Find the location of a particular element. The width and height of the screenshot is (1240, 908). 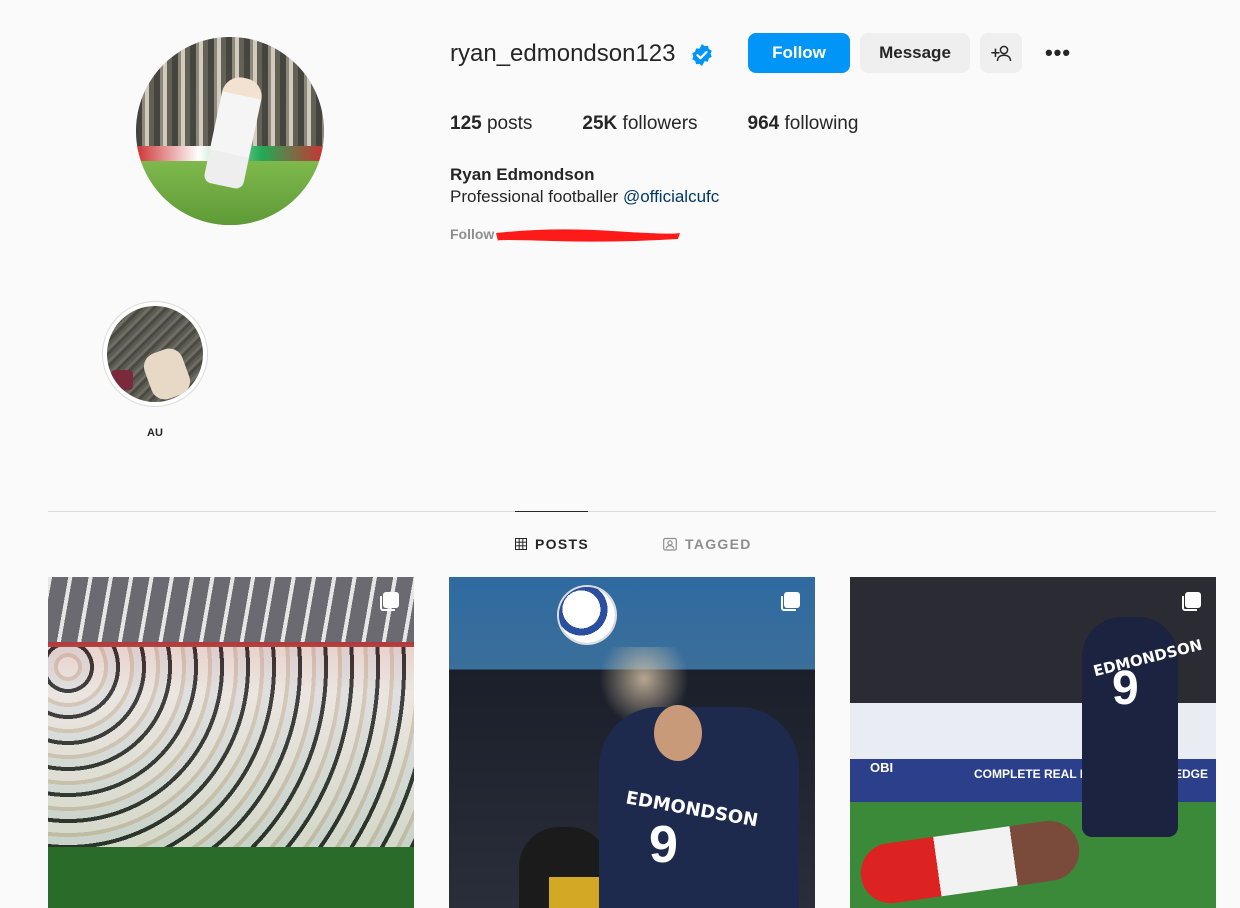

add-user-icon: + is located at coordinates (1001, 53).